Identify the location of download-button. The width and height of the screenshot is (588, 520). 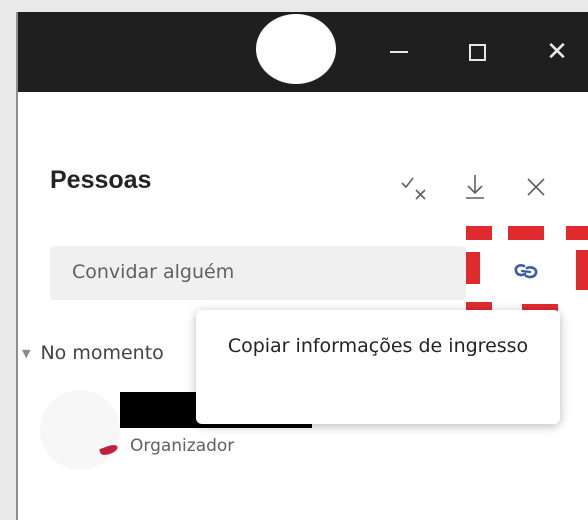
(475, 187).